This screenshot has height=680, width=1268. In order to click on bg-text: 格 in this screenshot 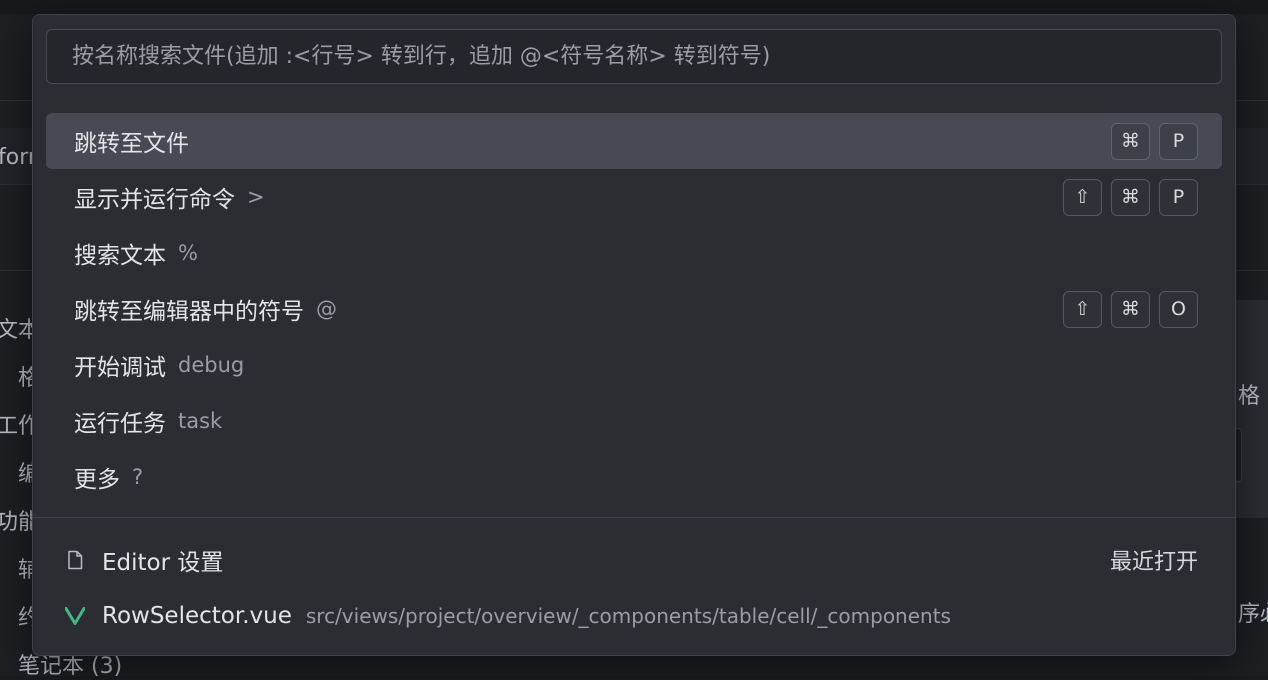, I will do `click(1249, 394)`.